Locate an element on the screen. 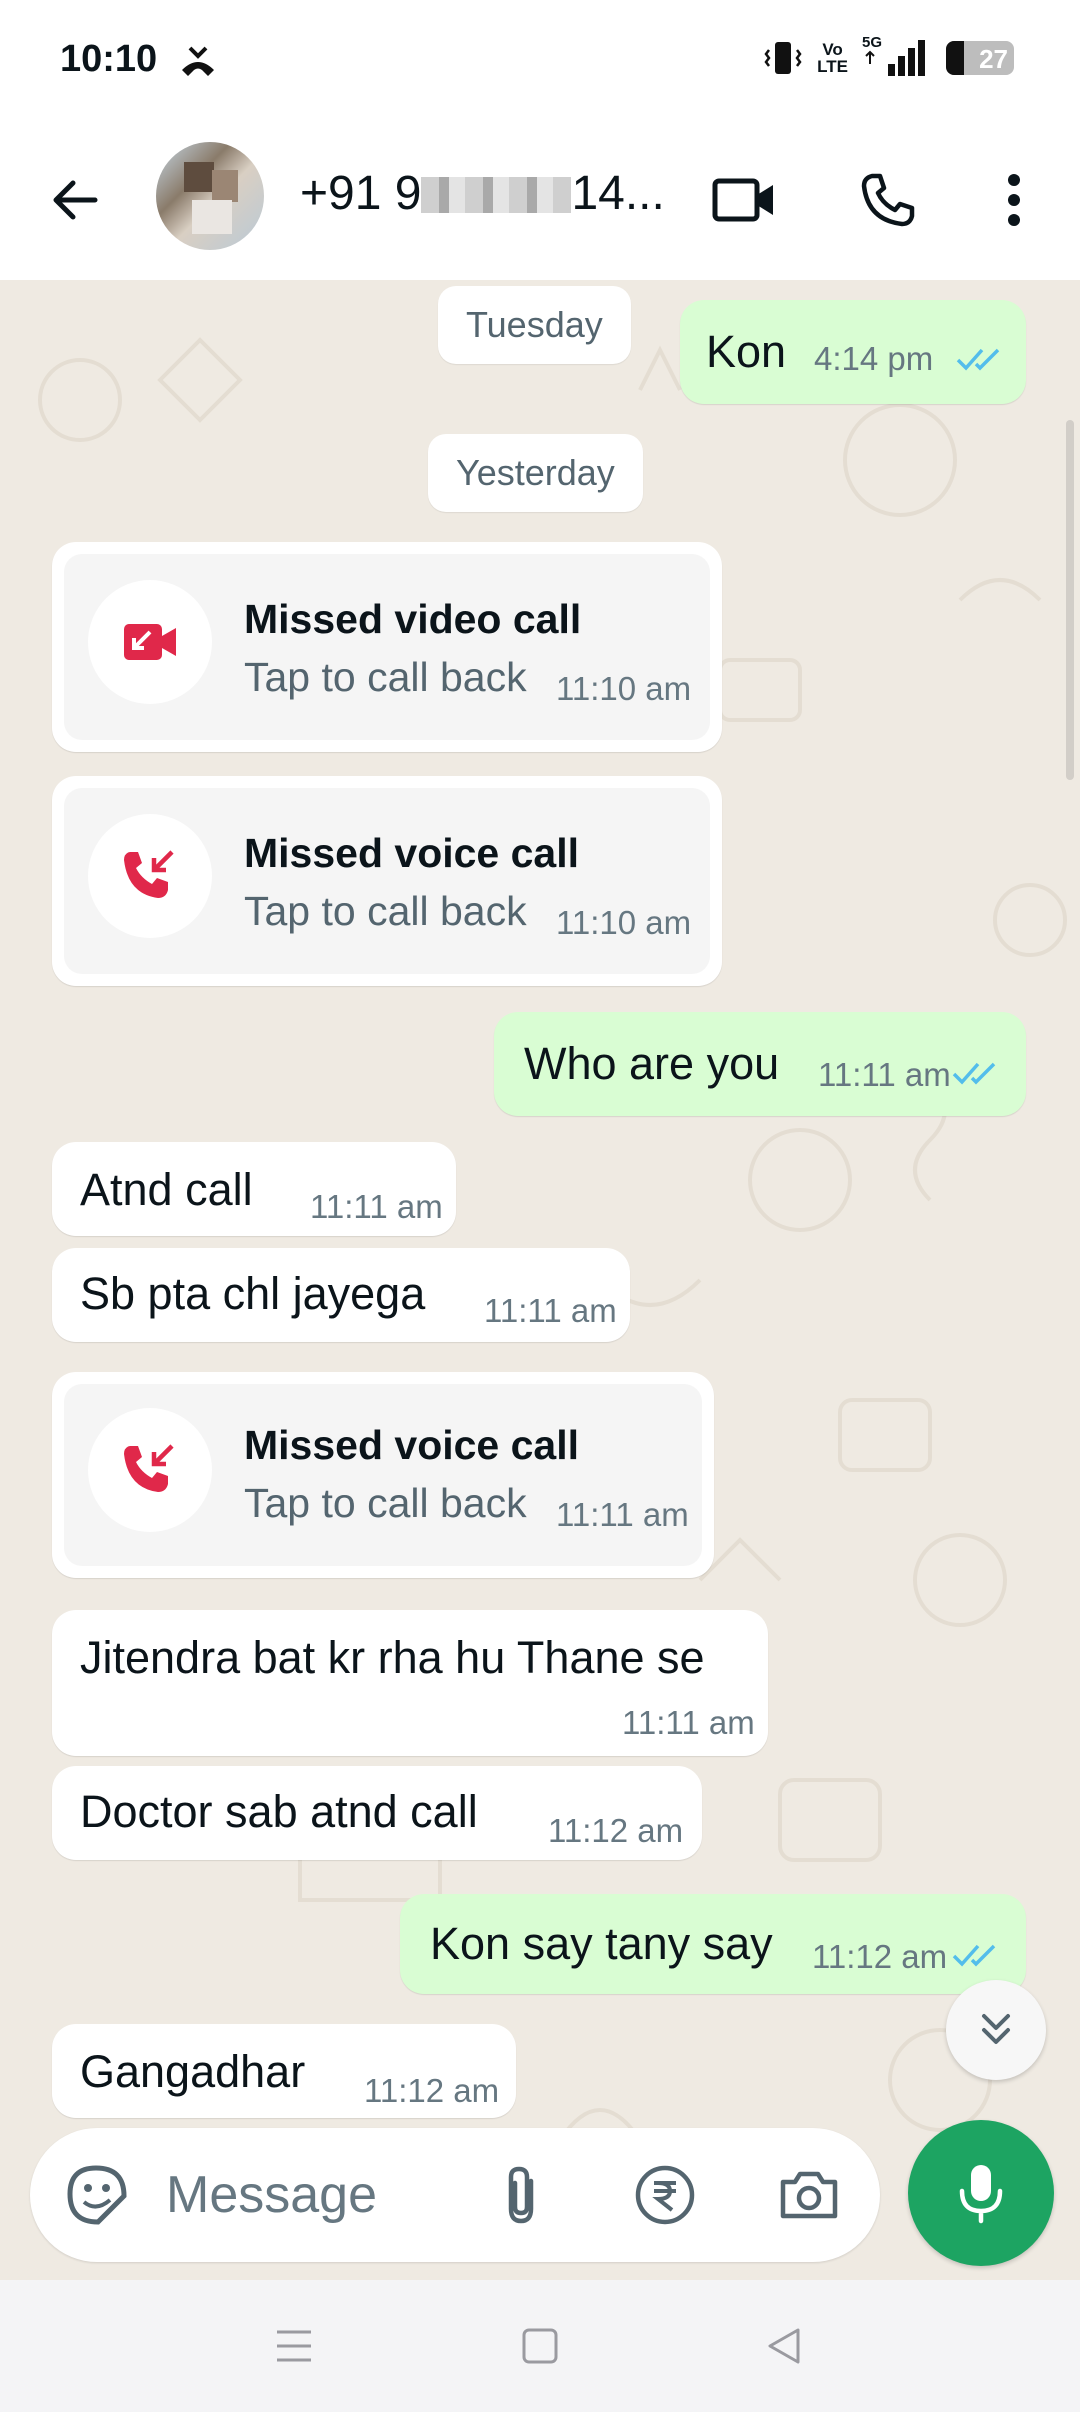 This screenshot has height=2412, width=1080. message-incoming: Jitendra bat kr rha hu Thane se 11:11 am is located at coordinates (410, 1683).